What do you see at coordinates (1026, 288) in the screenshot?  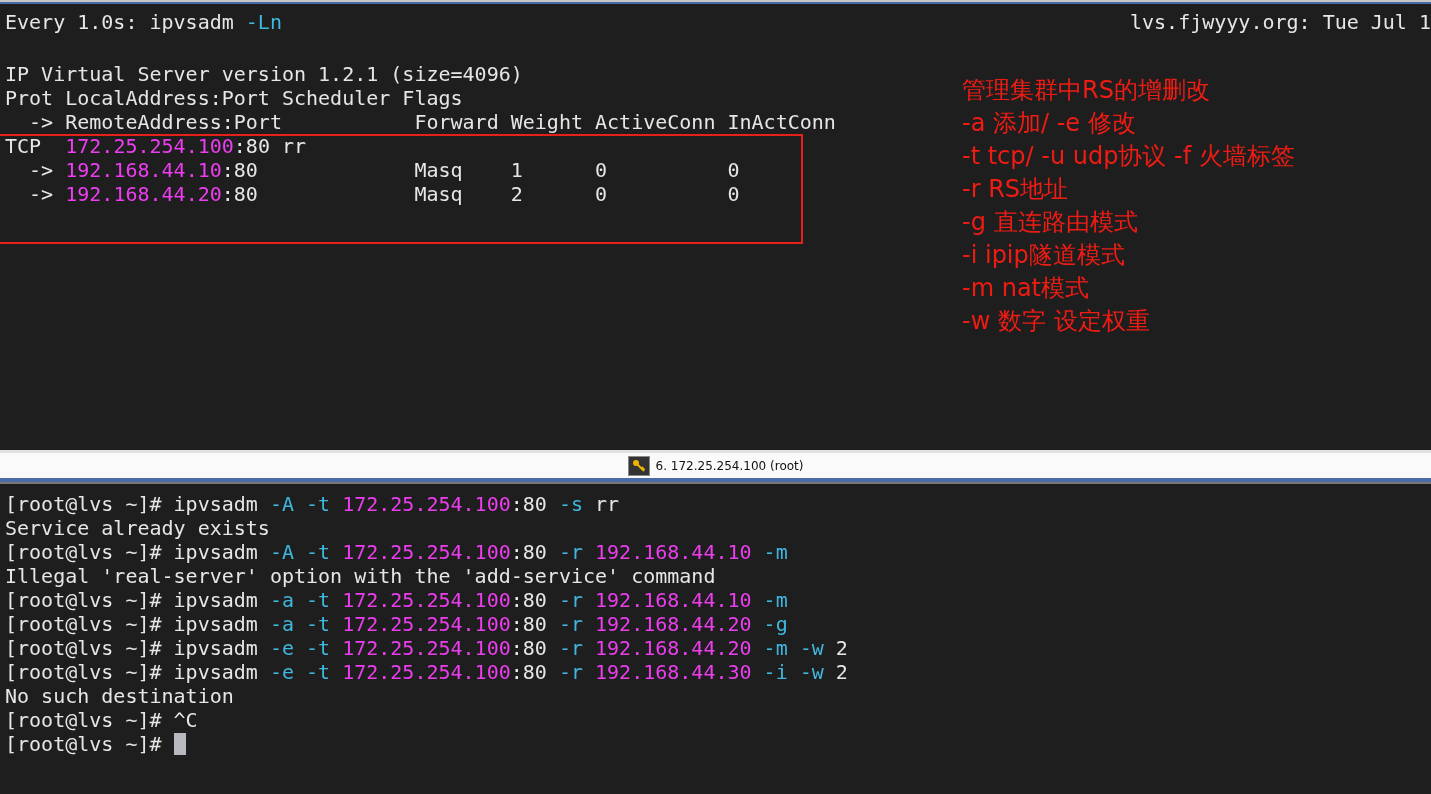 I see `annotation-text: -m nat模式` at bounding box center [1026, 288].